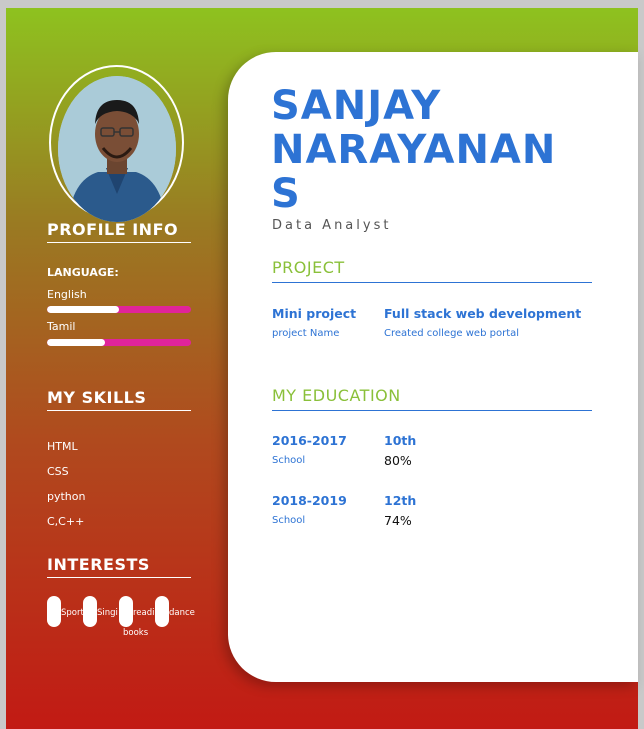 This screenshot has width=644, height=729. Describe the element at coordinates (119, 566) in the screenshot. I see `interests-heading: INTERESTS` at that location.